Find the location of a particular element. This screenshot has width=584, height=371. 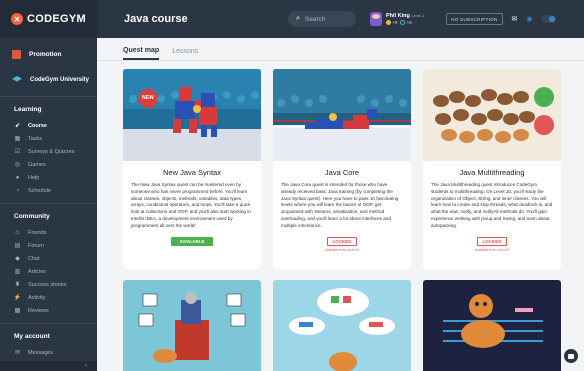

card-title: Java Multithreading is located at coordinates (492, 172).